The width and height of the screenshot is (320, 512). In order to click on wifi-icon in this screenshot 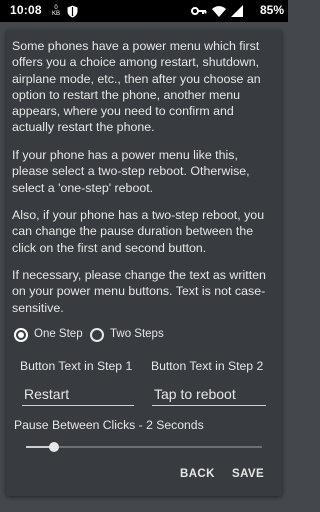, I will do `click(219, 11)`.